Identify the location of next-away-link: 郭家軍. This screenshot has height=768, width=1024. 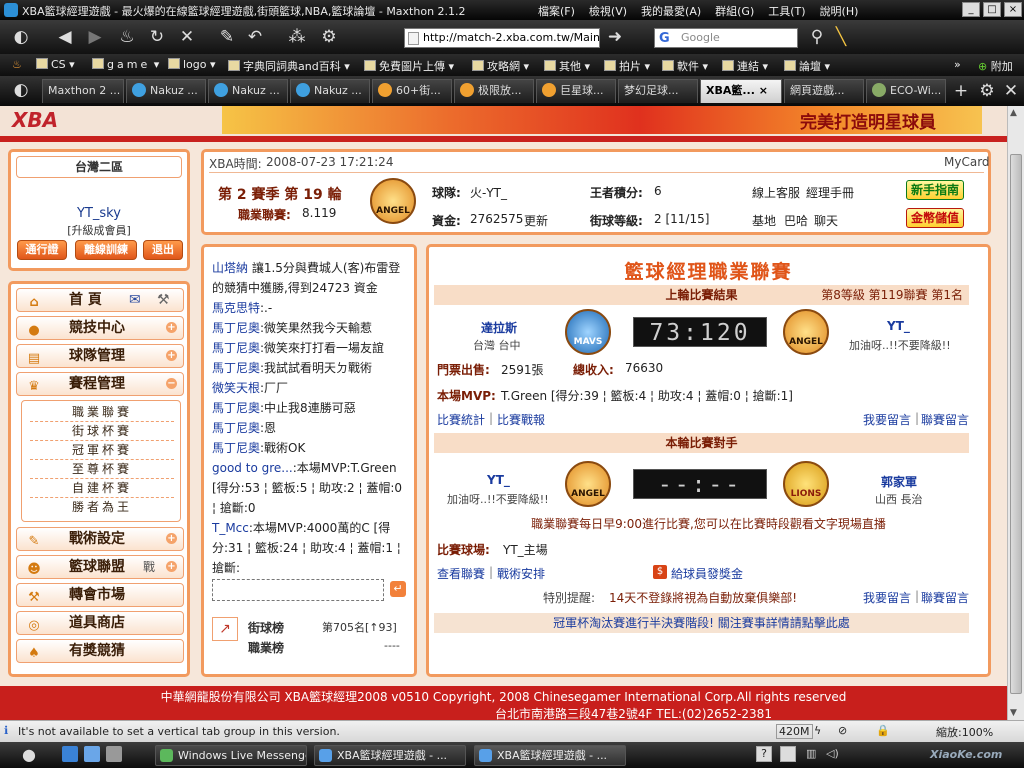
(899, 481).